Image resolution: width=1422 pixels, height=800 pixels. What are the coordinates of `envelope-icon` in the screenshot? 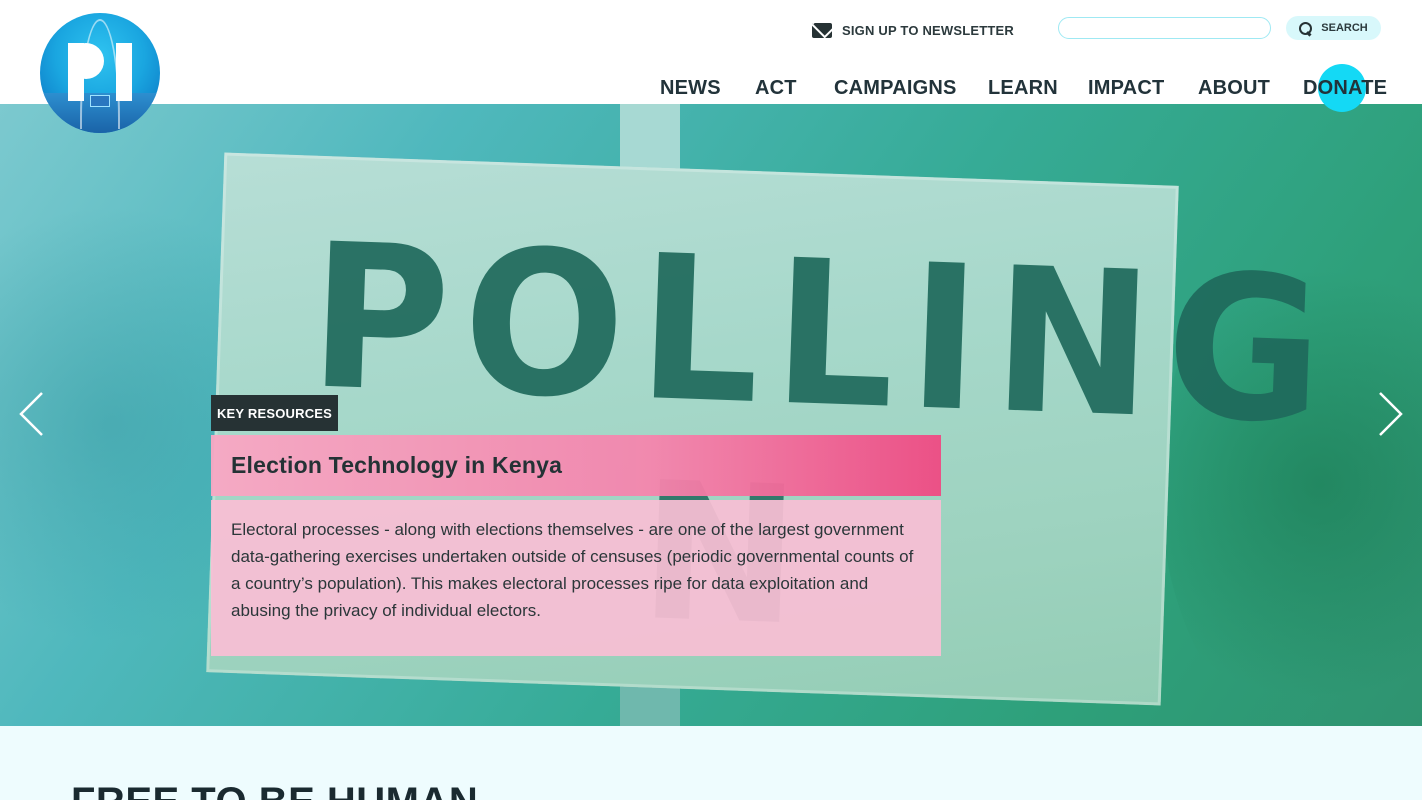 It's located at (822, 30).